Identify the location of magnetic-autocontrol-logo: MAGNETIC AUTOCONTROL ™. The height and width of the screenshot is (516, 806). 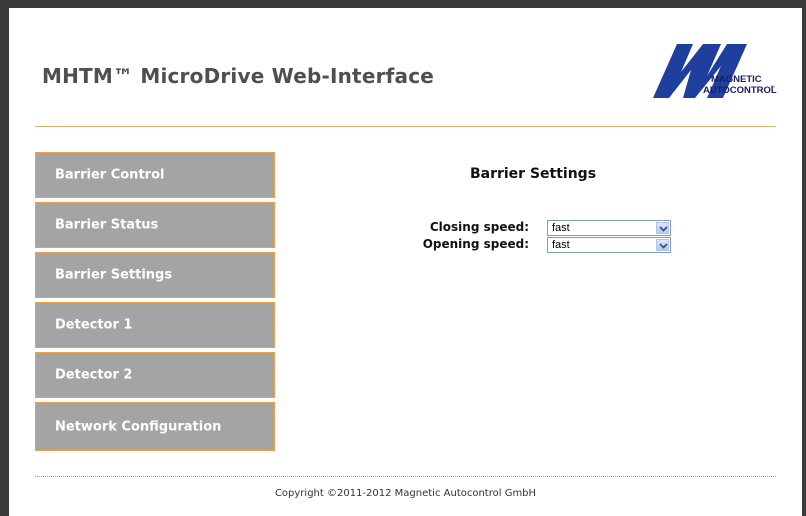
(715, 71).